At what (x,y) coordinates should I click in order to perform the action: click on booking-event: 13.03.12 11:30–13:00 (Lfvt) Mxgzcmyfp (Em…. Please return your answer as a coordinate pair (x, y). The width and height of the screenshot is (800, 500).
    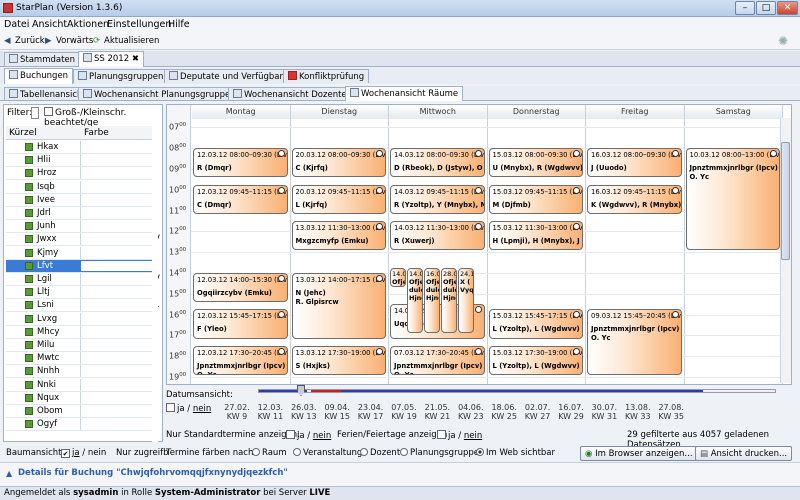
    Looking at the image, I should click on (338, 235).